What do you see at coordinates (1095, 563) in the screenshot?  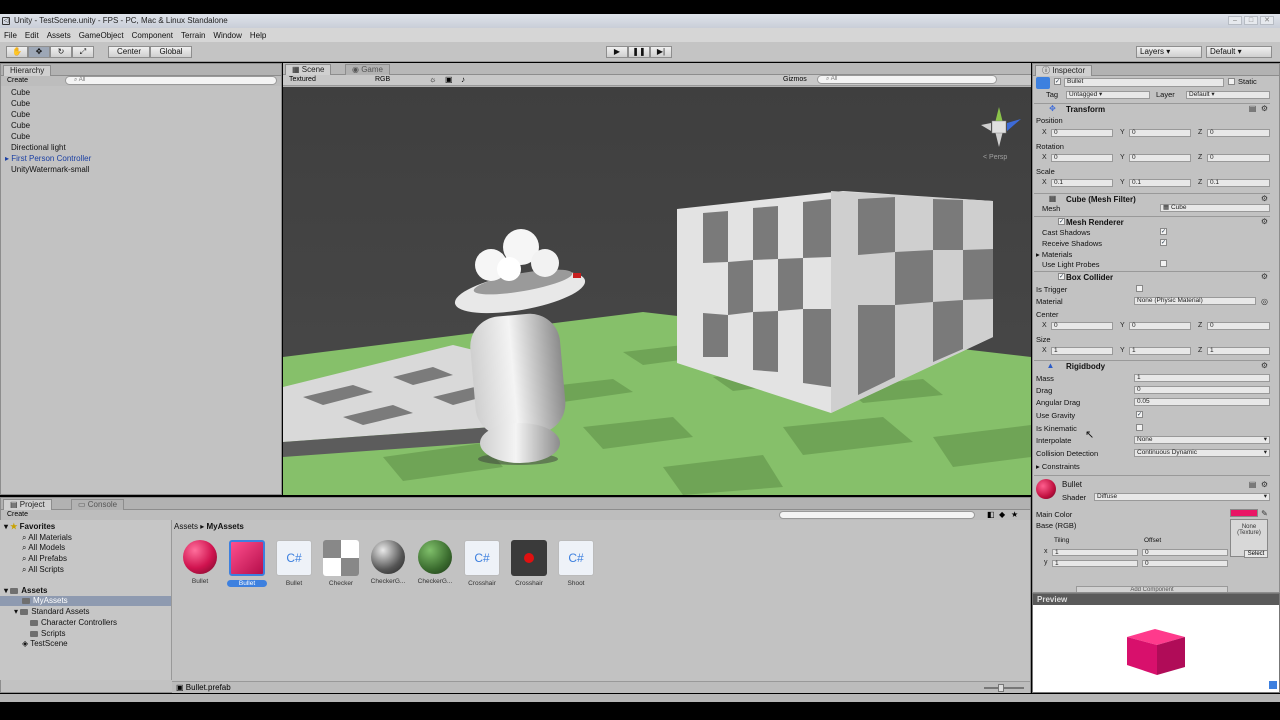 I see `tiling-y-field: 1` at bounding box center [1095, 563].